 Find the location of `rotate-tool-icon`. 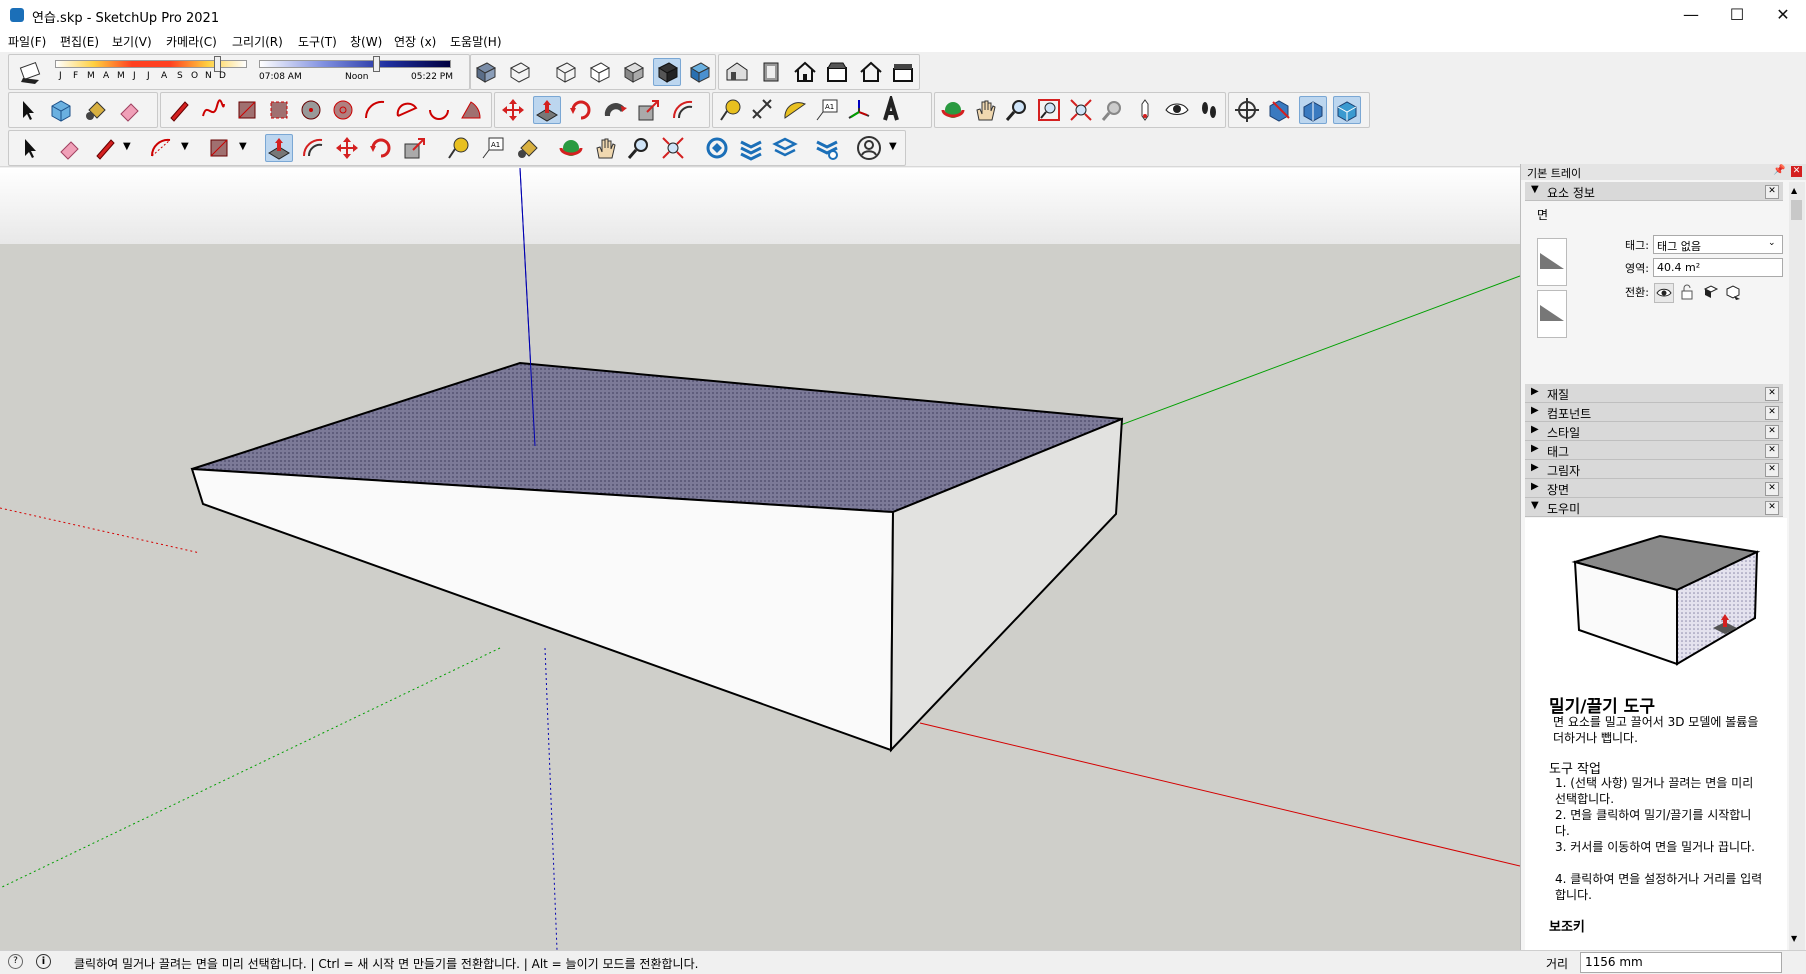

rotate-tool-icon is located at coordinates (381, 148).